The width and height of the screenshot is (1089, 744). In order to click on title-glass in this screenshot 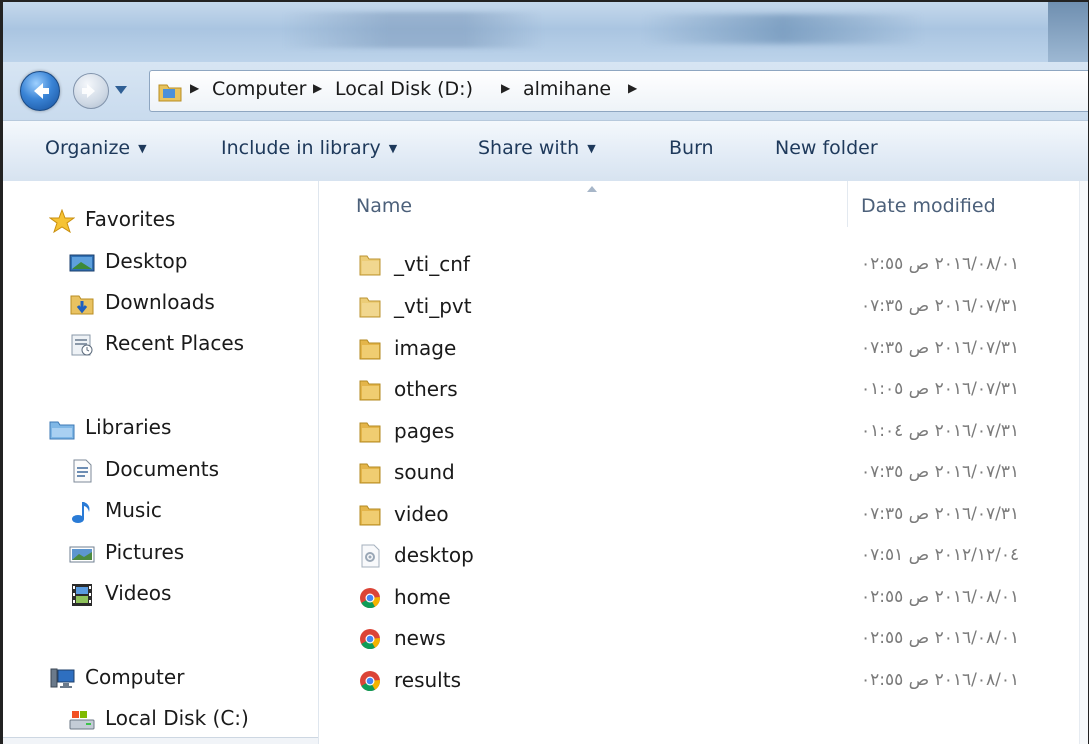, I will do `click(545, 32)`.